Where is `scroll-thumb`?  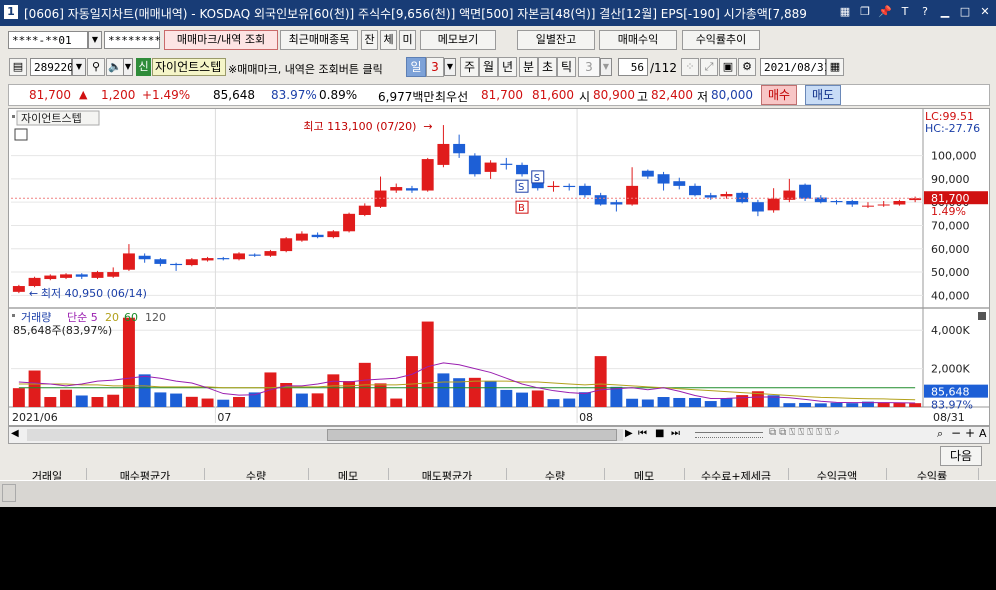 scroll-thumb is located at coordinates (472, 435).